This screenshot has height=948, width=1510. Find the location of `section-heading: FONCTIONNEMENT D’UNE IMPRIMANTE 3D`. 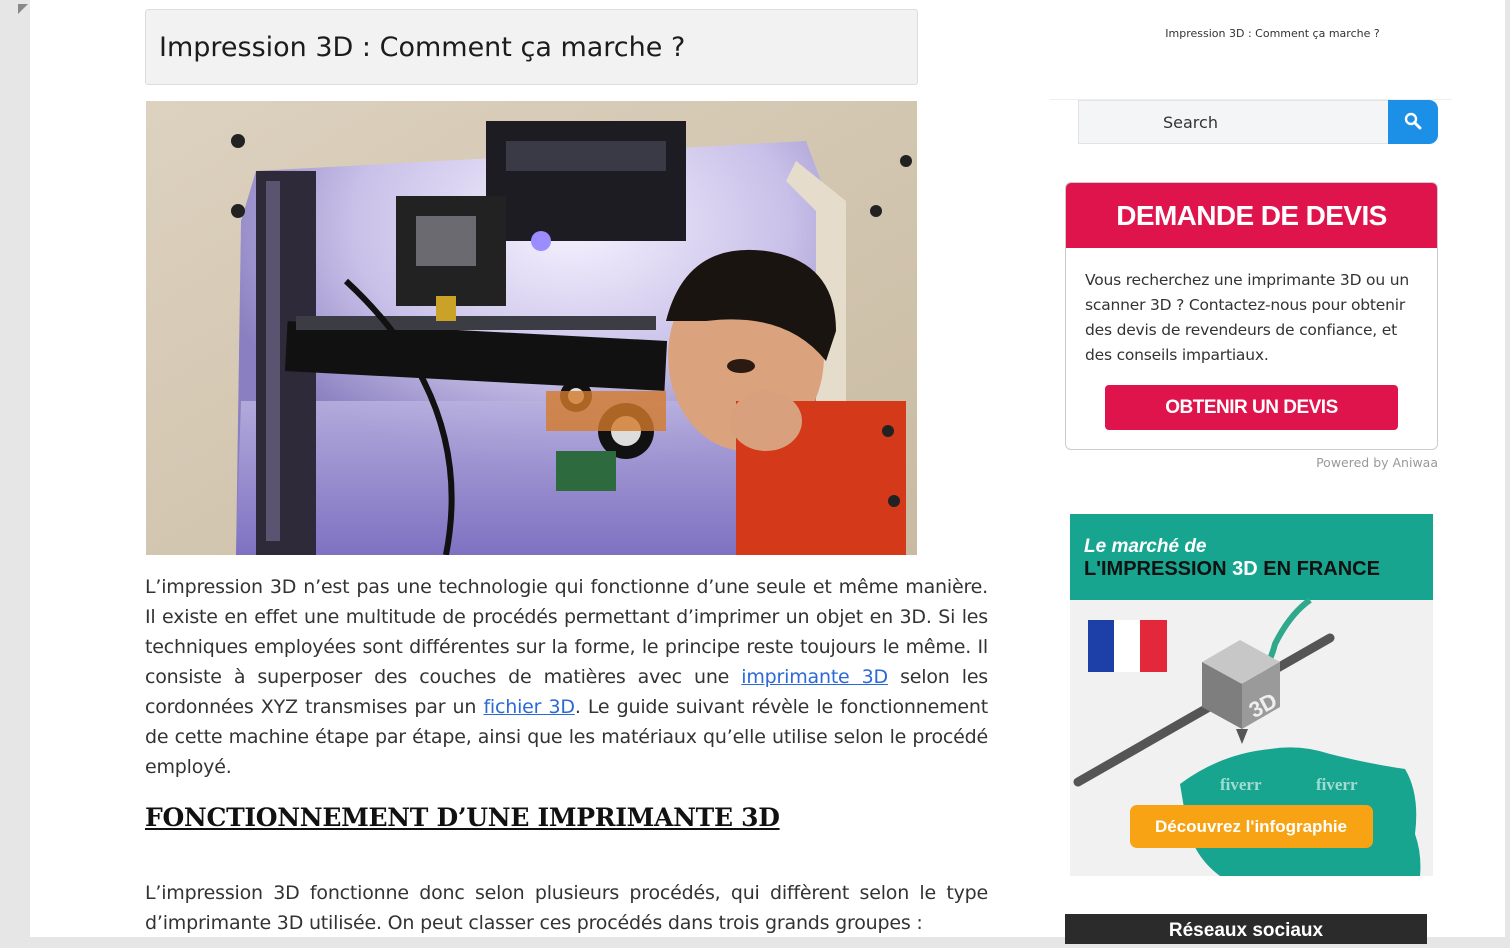

section-heading: FONCTIONNEMENT D’UNE IMPRIMANTE 3D is located at coordinates (462, 817).